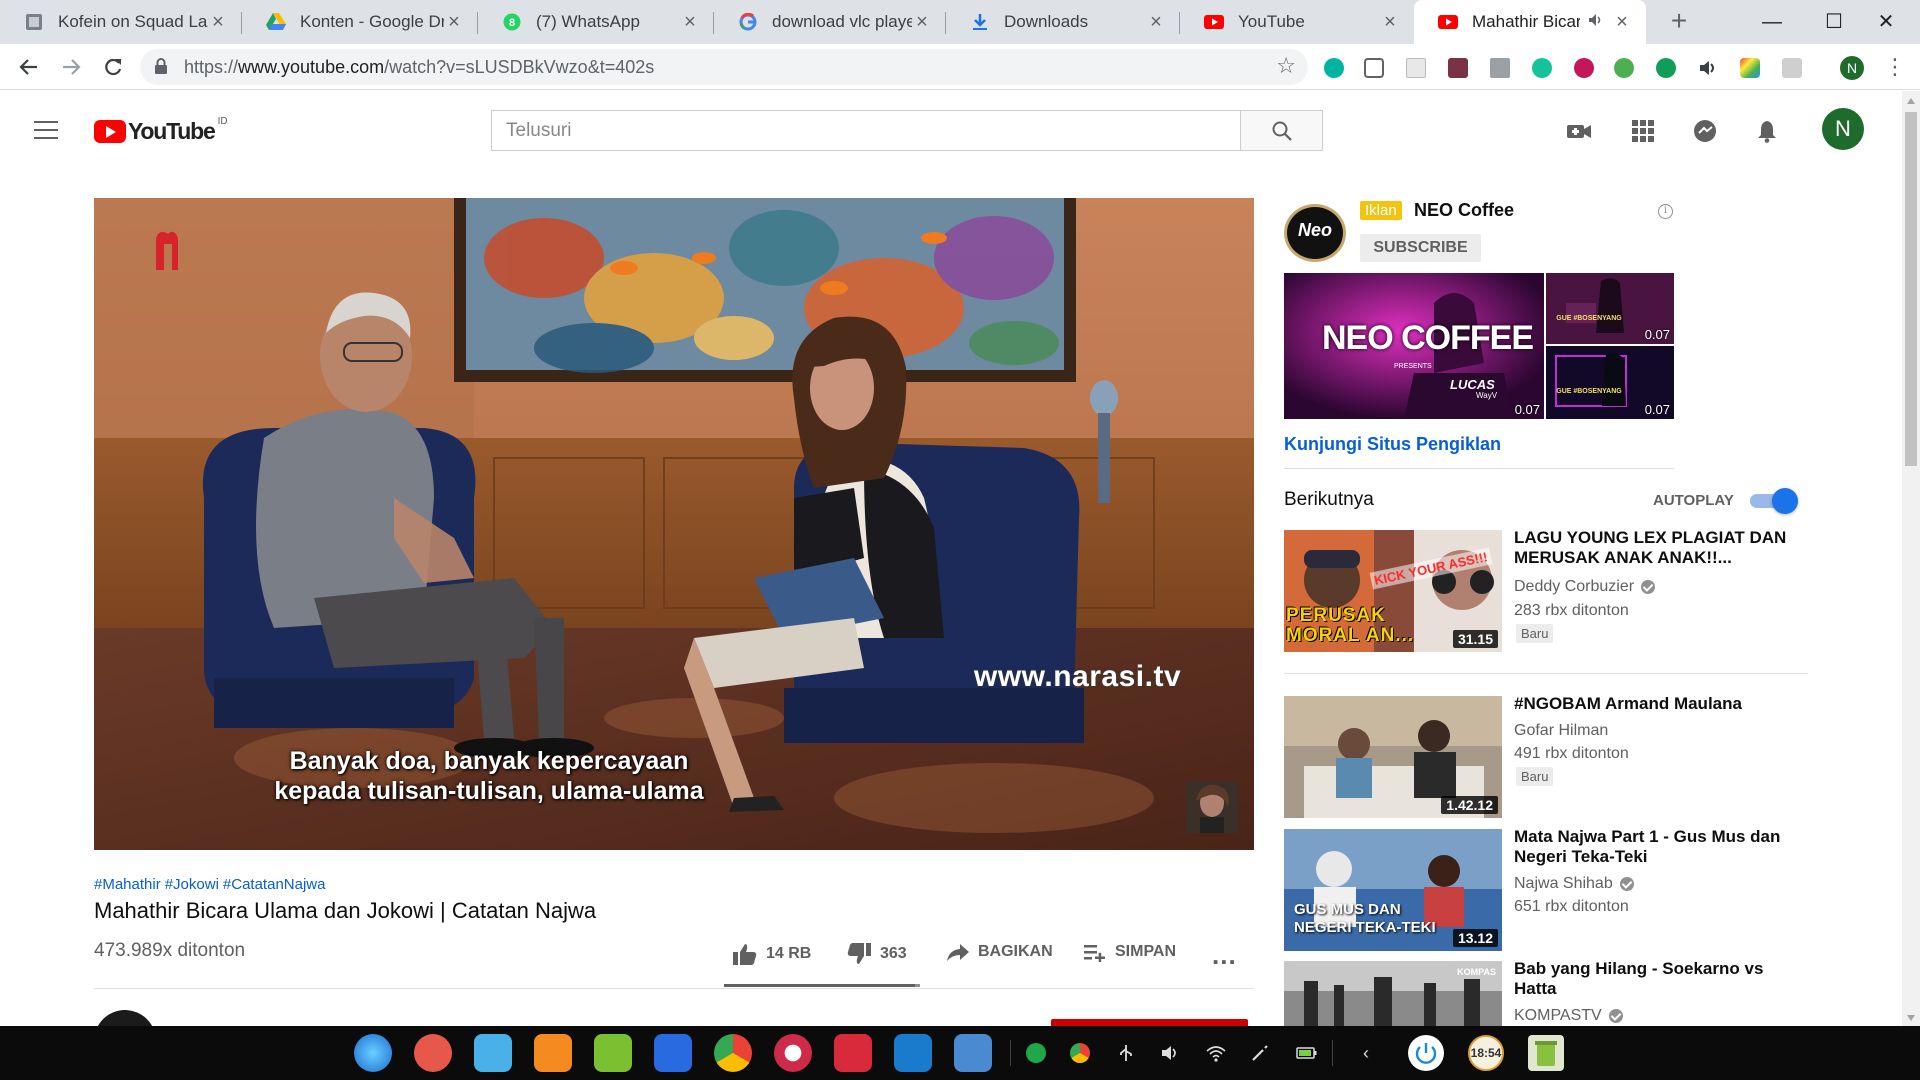 The width and height of the screenshot is (1920, 1080). Describe the element at coordinates (1585, 587) in the screenshot. I see `channel-name: Deddy Corbuzier` at that location.